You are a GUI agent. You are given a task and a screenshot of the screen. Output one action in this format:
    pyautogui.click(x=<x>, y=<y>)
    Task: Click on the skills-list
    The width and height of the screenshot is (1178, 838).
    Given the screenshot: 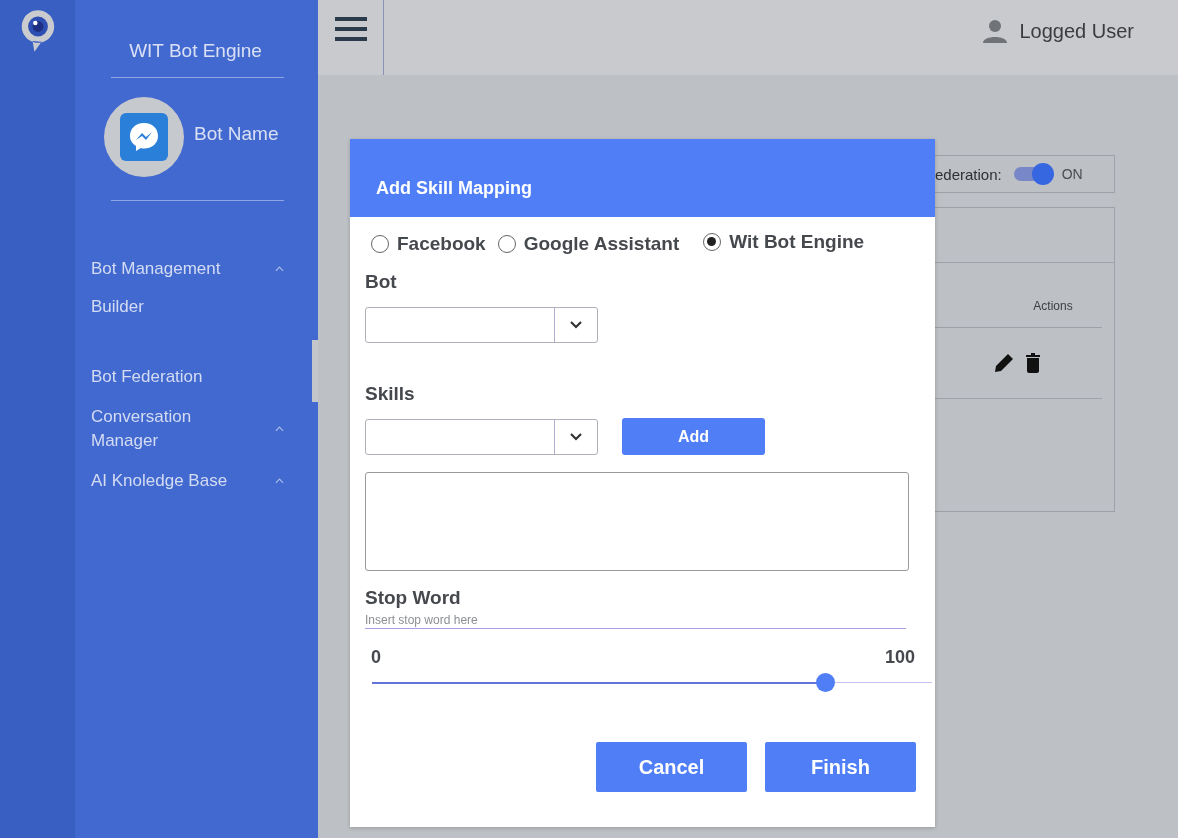 What is the action you would take?
    pyautogui.click(x=637, y=521)
    